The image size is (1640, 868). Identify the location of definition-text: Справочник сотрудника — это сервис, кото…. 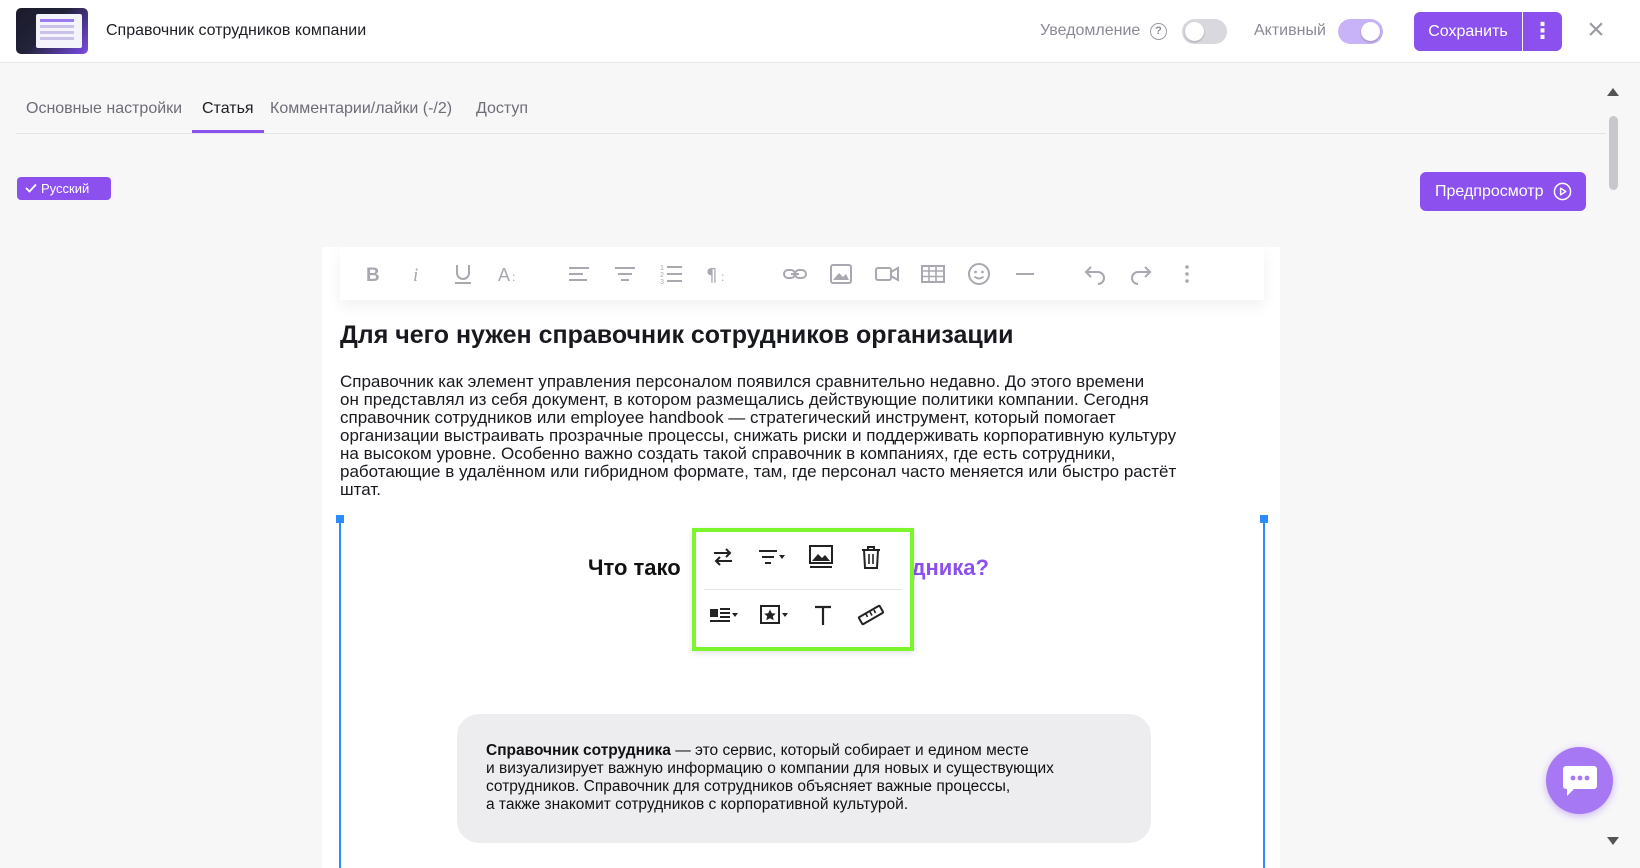
(806, 778).